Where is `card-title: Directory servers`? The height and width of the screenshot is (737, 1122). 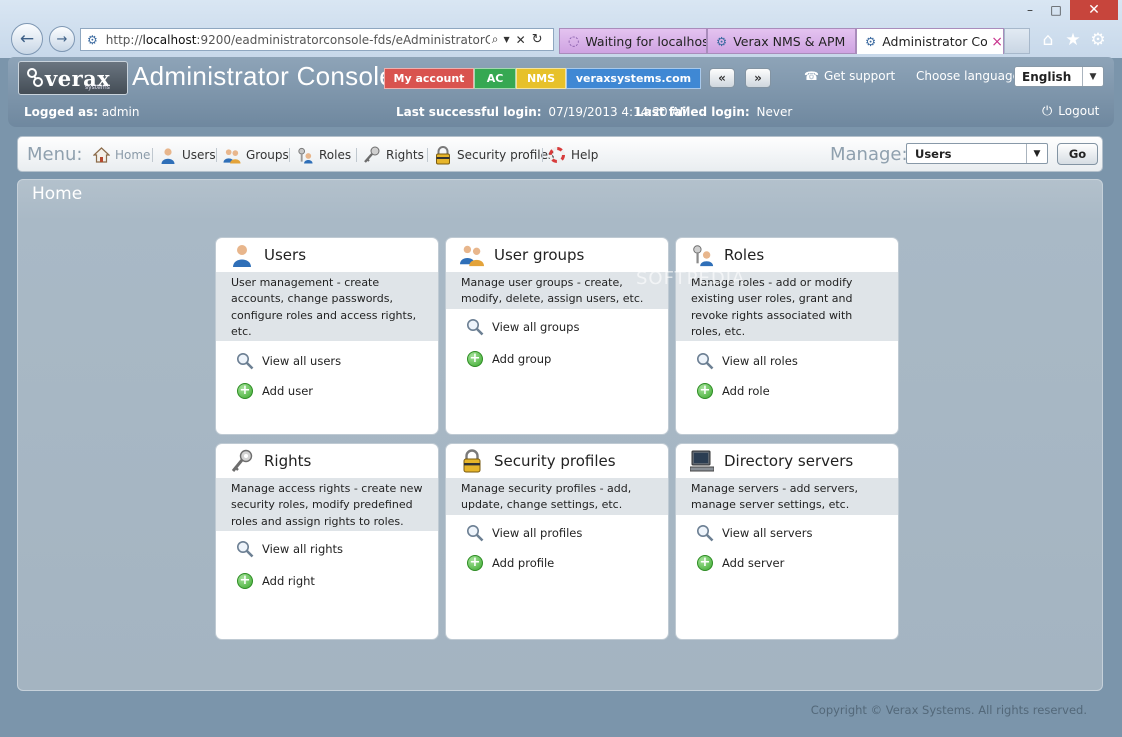
card-title: Directory servers is located at coordinates (787, 461).